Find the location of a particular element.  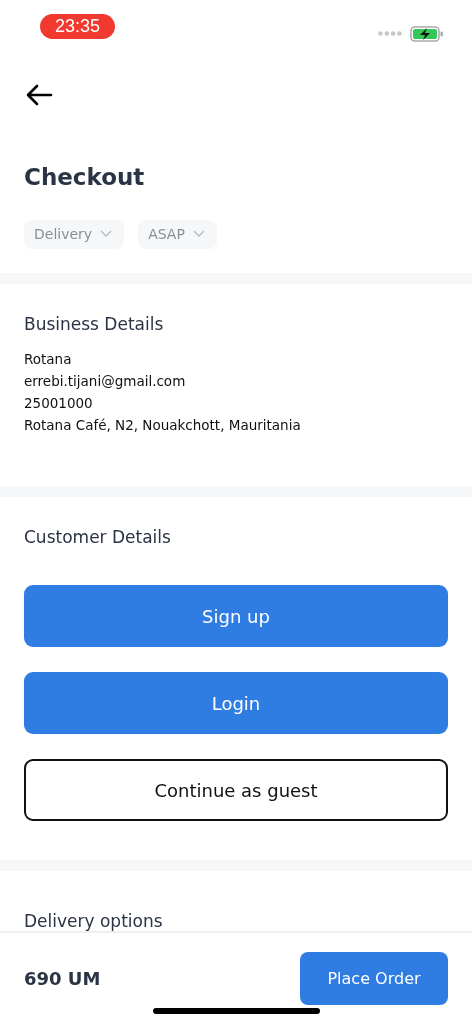

detail-text: Rotana is located at coordinates (48, 359).